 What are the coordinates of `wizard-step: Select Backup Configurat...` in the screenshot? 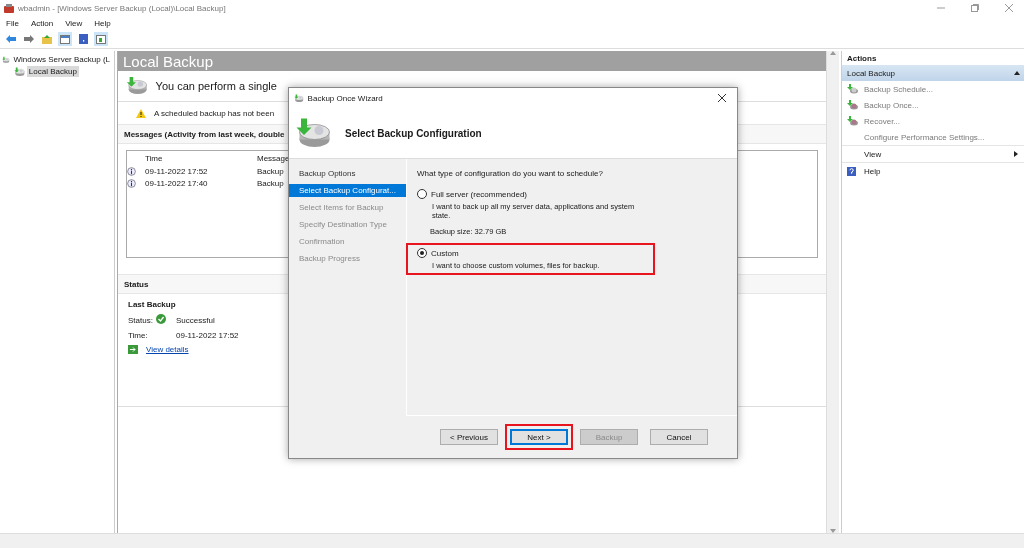 It's located at (347, 190).